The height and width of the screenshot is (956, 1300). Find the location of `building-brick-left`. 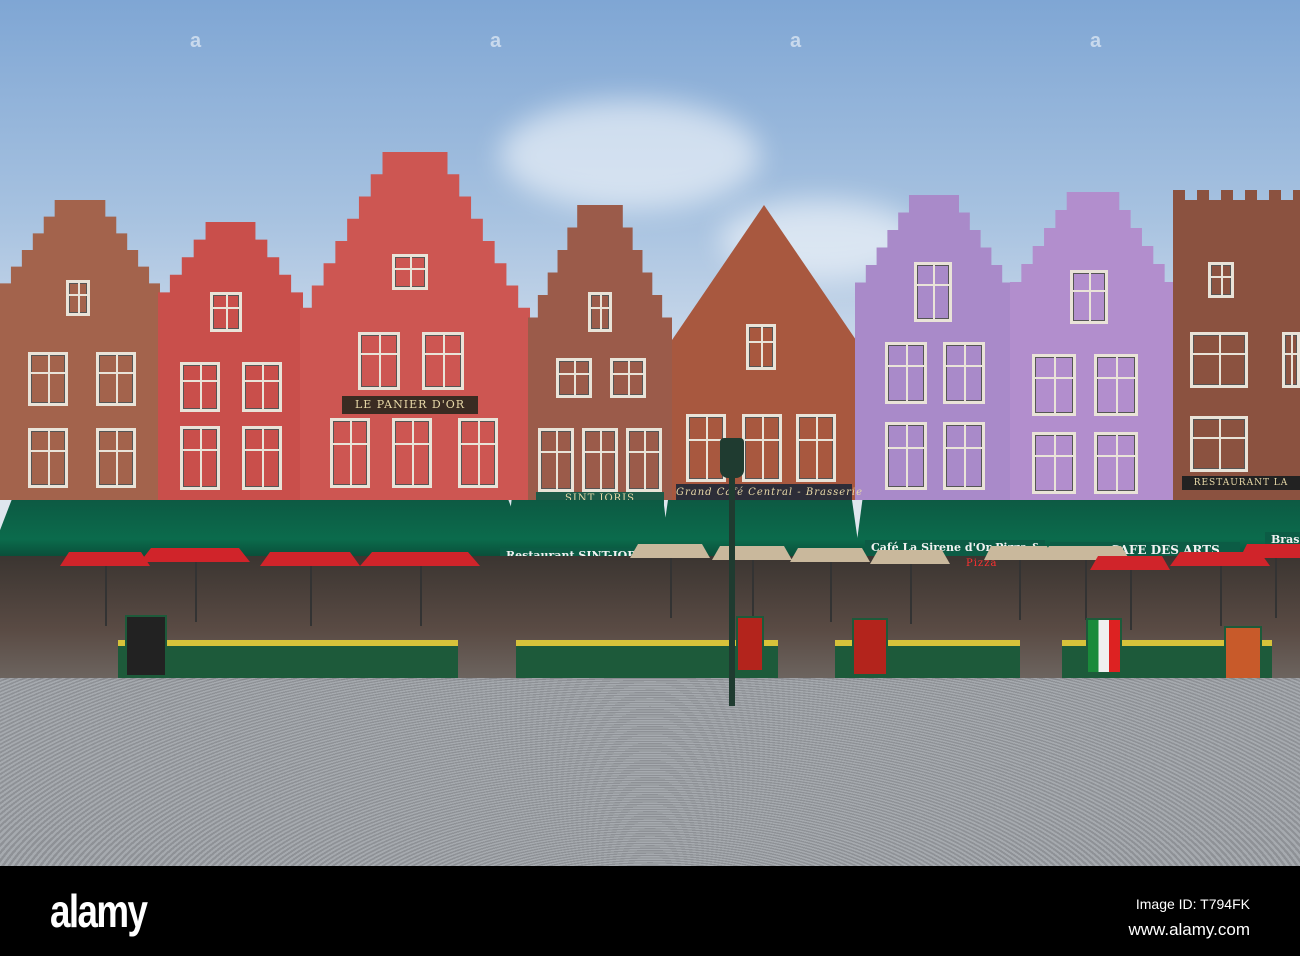

building-brick-left is located at coordinates (80, 350).